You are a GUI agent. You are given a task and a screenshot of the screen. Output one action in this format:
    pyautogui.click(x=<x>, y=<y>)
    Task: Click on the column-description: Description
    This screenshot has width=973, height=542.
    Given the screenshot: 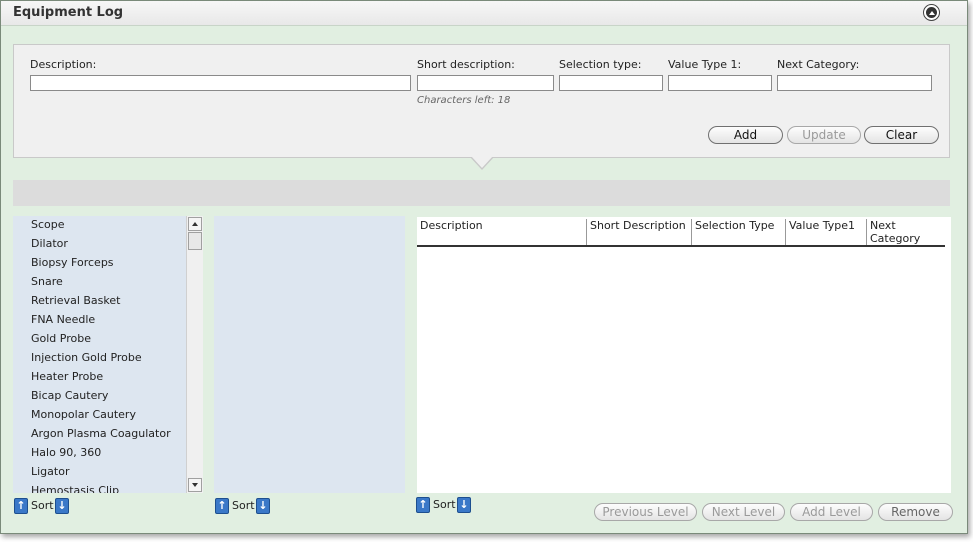 What is the action you would take?
    pyautogui.click(x=502, y=232)
    